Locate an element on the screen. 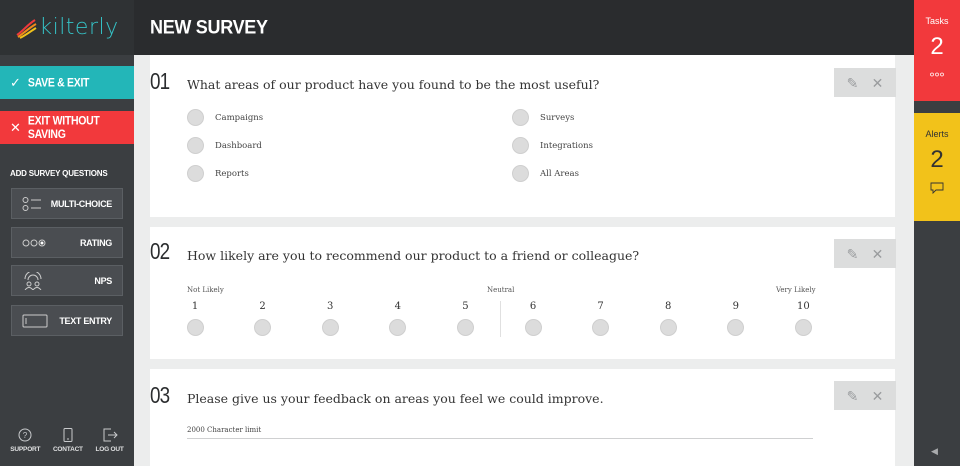 This screenshot has width=960, height=466. chat-bubble-icon is located at coordinates (937, 189).